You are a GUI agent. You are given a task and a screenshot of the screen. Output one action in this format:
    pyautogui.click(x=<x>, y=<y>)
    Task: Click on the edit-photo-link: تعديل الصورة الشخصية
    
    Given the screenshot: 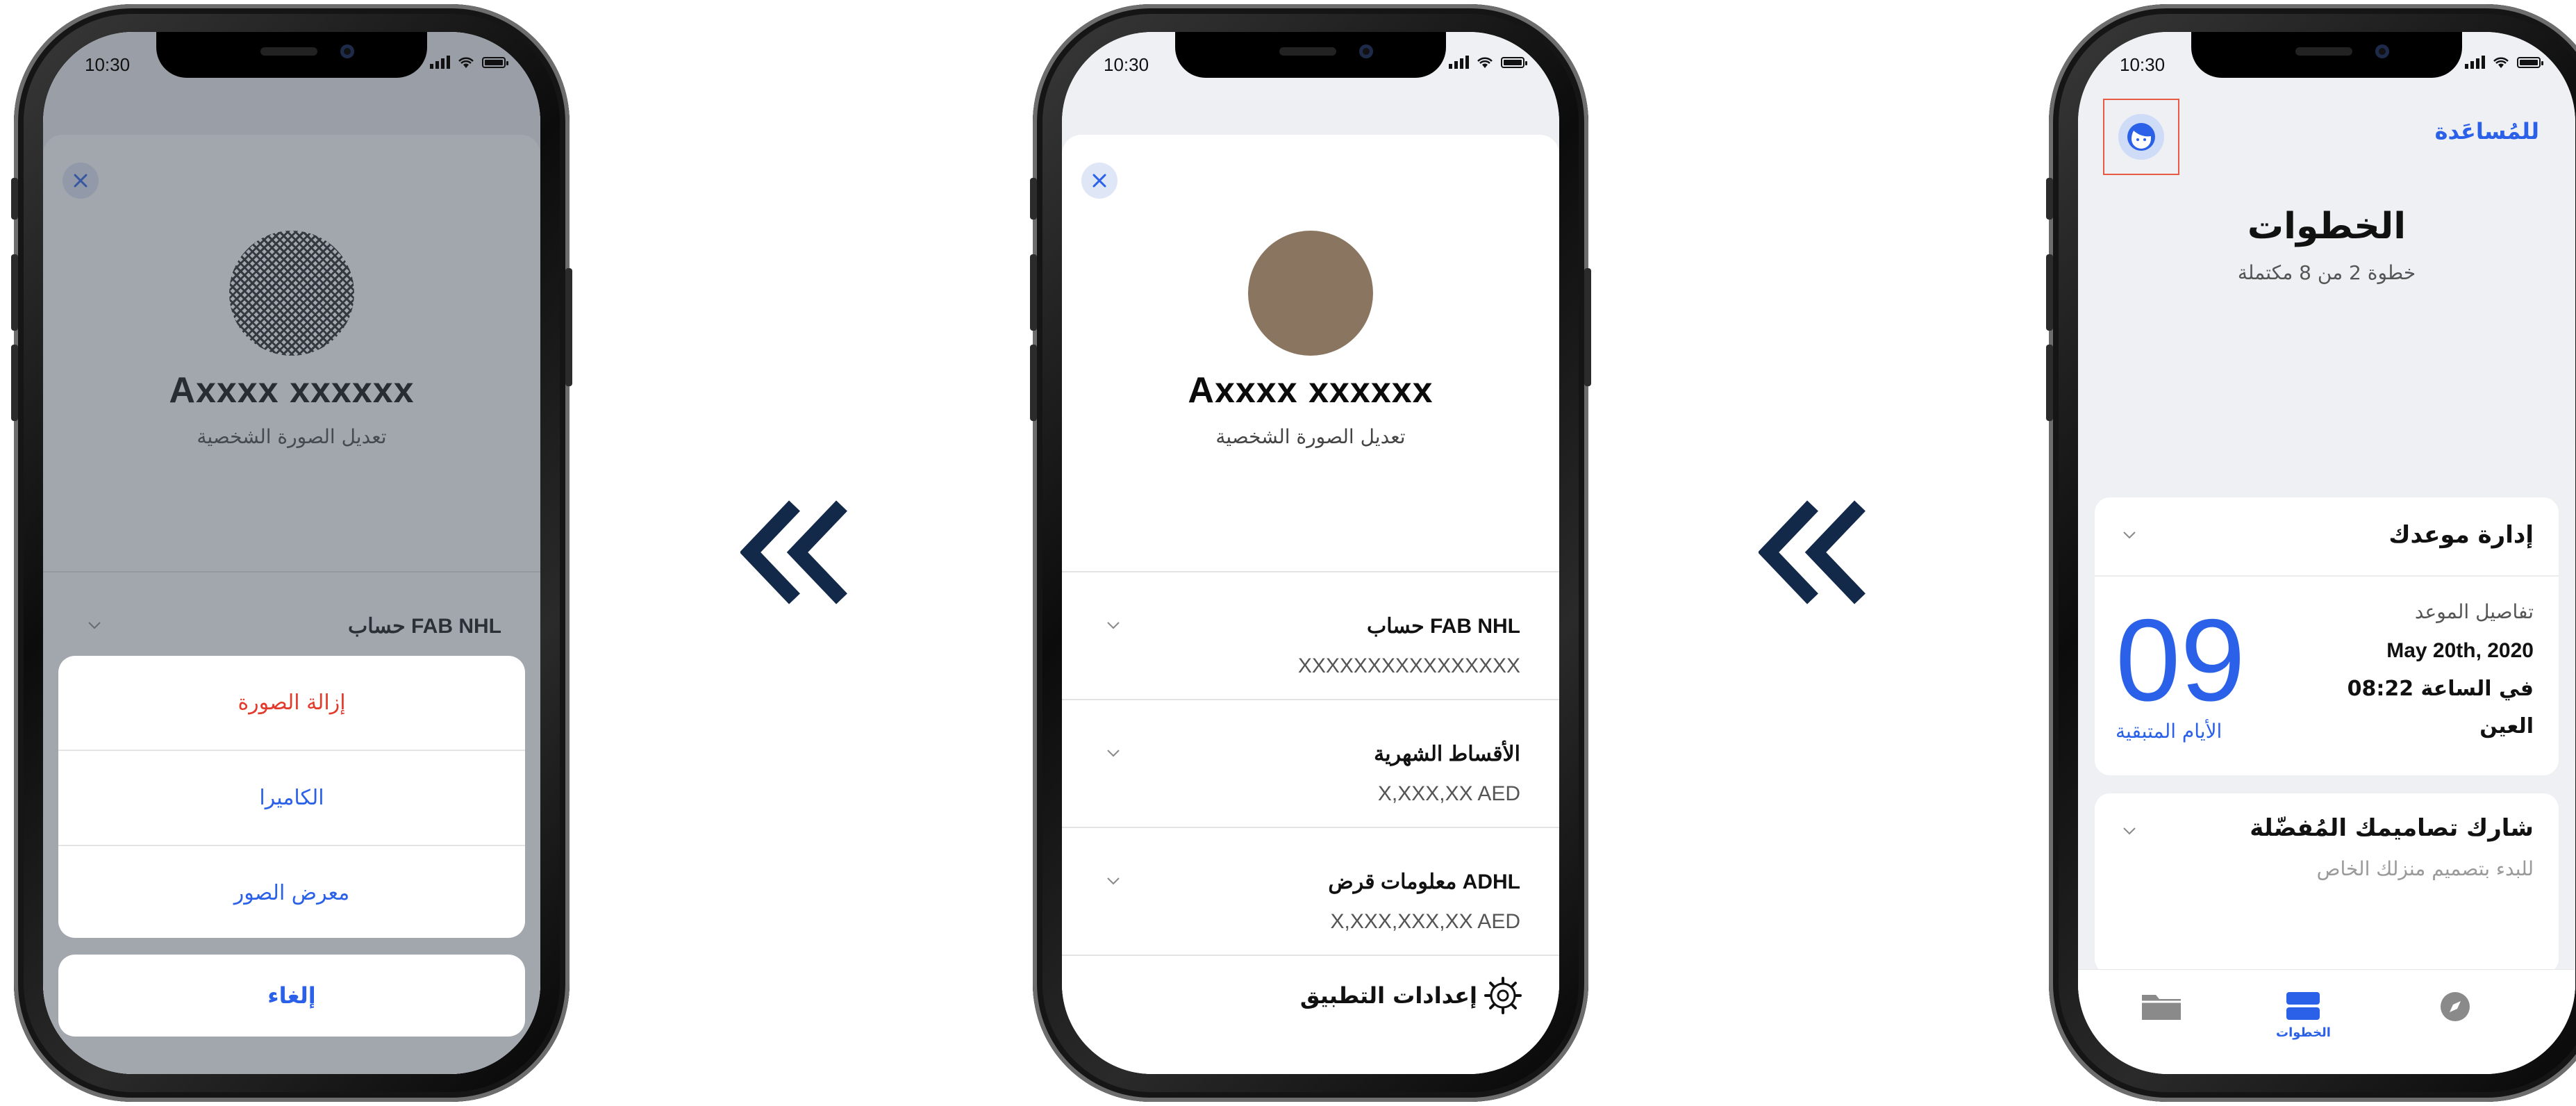 What is the action you would take?
    pyautogui.click(x=1310, y=436)
    